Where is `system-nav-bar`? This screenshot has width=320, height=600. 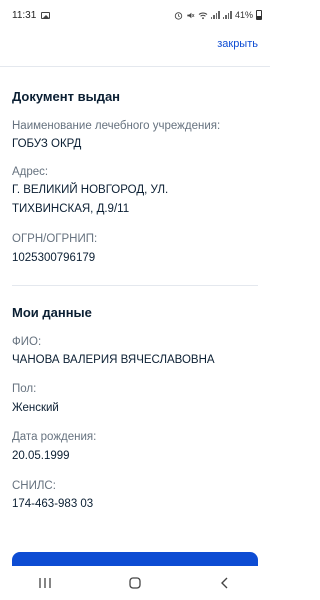
system-nav-bar is located at coordinates (135, 583).